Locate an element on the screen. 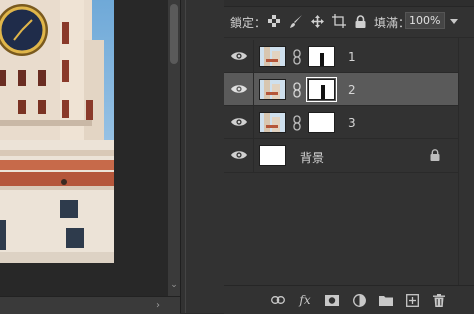  layer-row: 1 is located at coordinates (341, 56).